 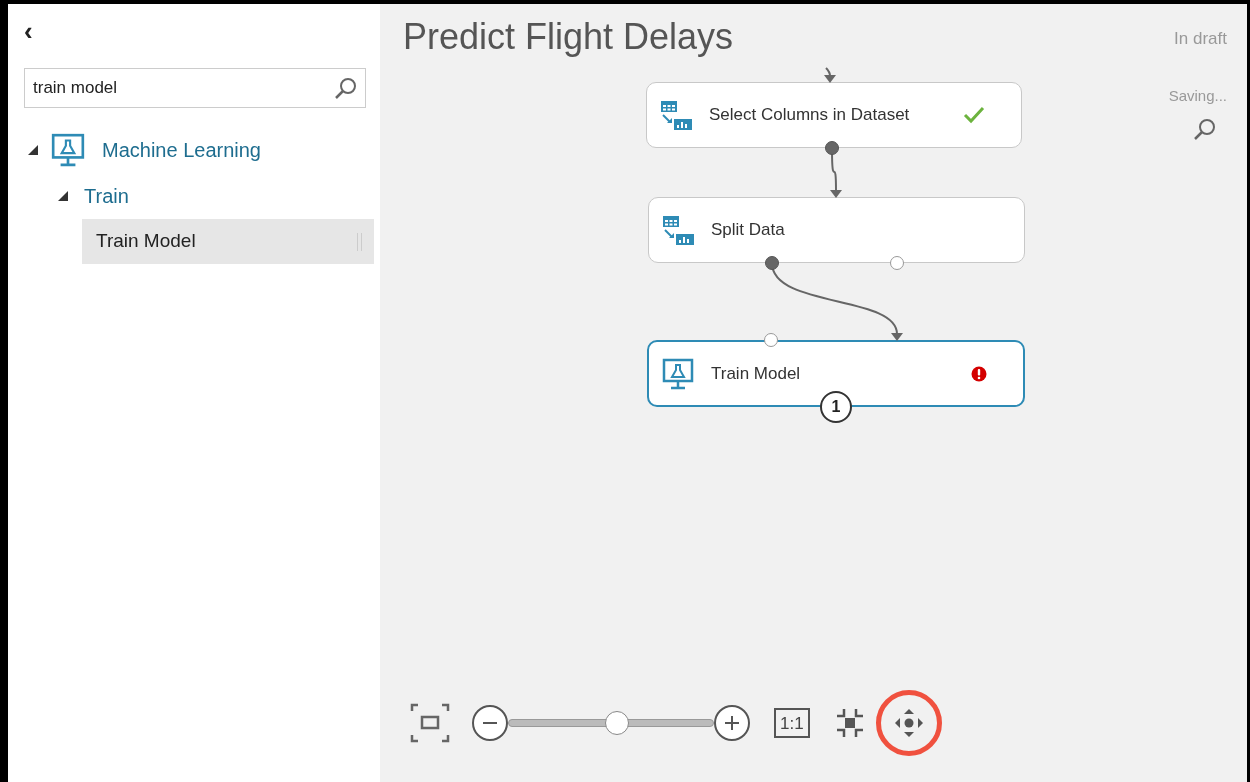 What do you see at coordinates (228, 241) in the screenshot?
I see `tree-item: Train Model` at bounding box center [228, 241].